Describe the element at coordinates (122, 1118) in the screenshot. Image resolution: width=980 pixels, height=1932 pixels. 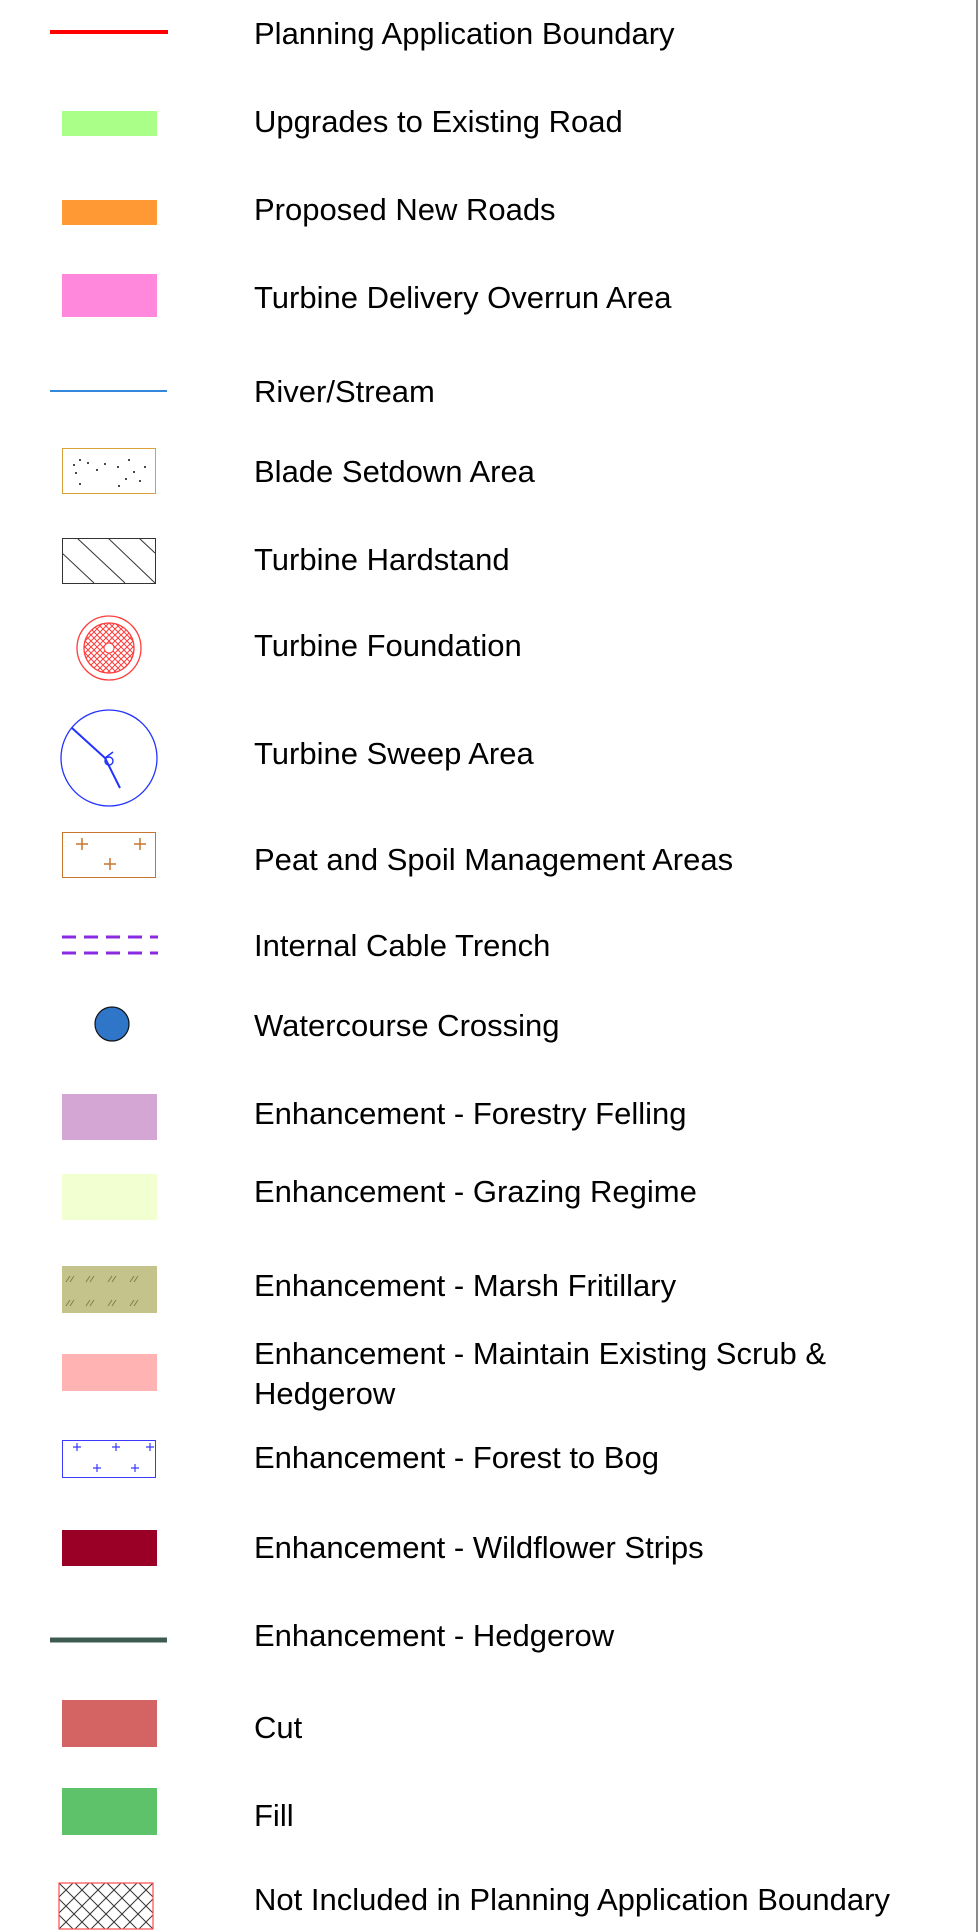
I see `enhancement-forestry-felling-icon` at that location.